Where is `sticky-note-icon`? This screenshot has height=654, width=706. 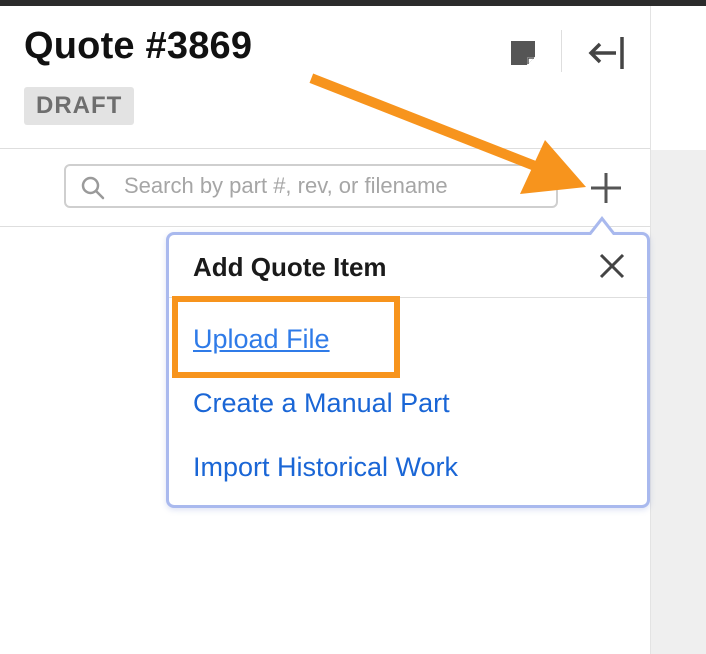
sticky-note-icon is located at coordinates (523, 53).